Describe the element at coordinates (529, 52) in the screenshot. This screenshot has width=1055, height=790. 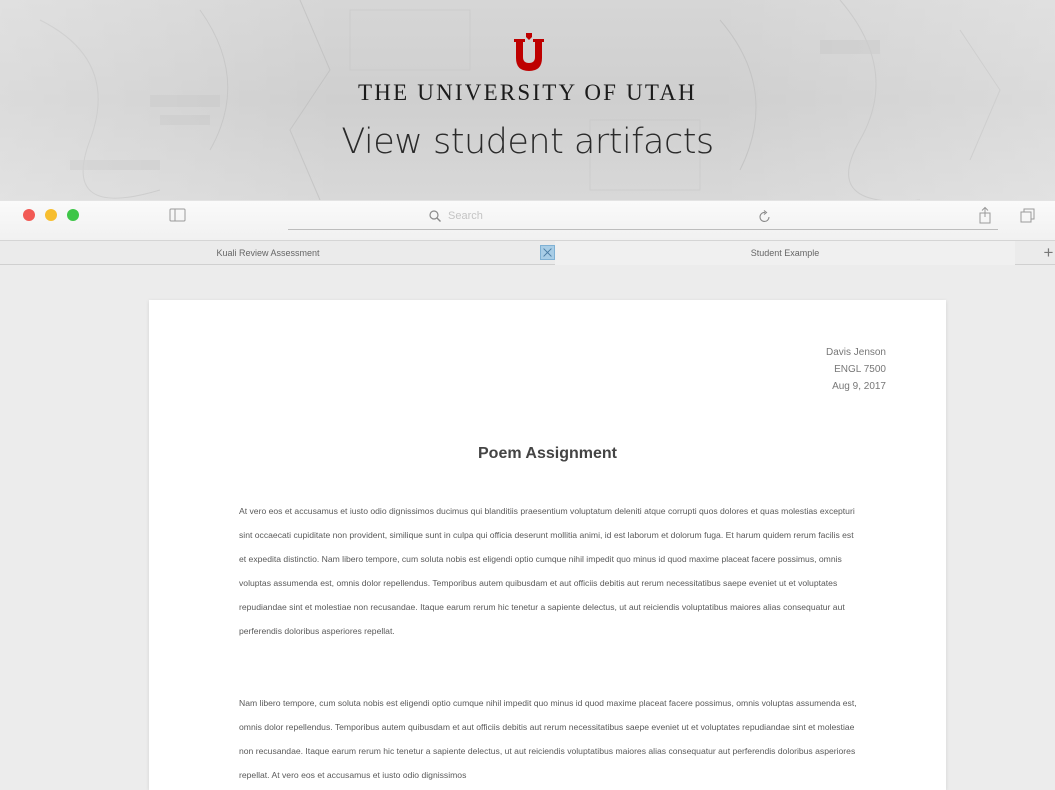
I see `university-logo-icon` at that location.